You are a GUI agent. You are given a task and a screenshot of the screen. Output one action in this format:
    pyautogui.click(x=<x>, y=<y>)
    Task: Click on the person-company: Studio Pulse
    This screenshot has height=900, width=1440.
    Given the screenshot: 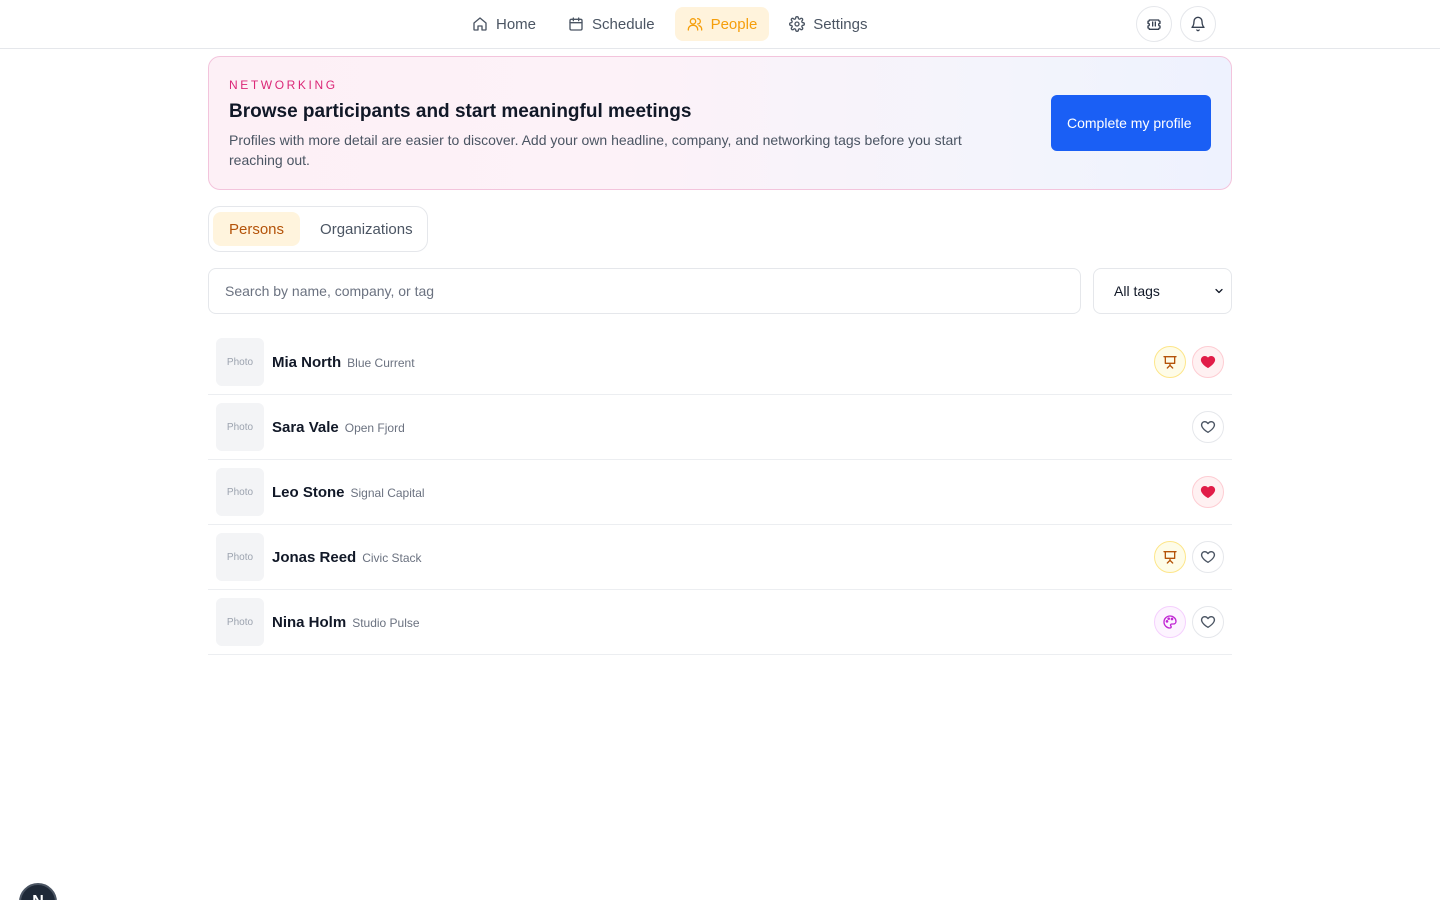 What is the action you would take?
    pyautogui.click(x=386, y=623)
    